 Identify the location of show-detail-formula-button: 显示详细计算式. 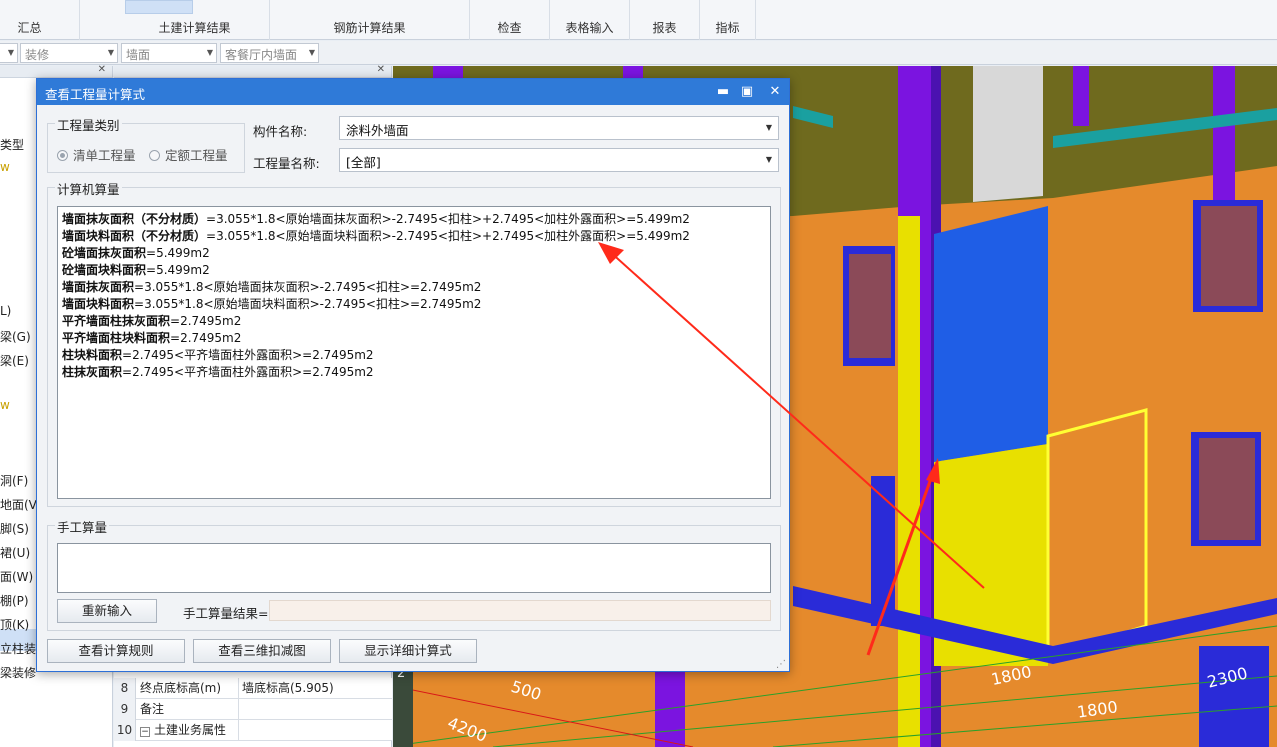
(408, 651).